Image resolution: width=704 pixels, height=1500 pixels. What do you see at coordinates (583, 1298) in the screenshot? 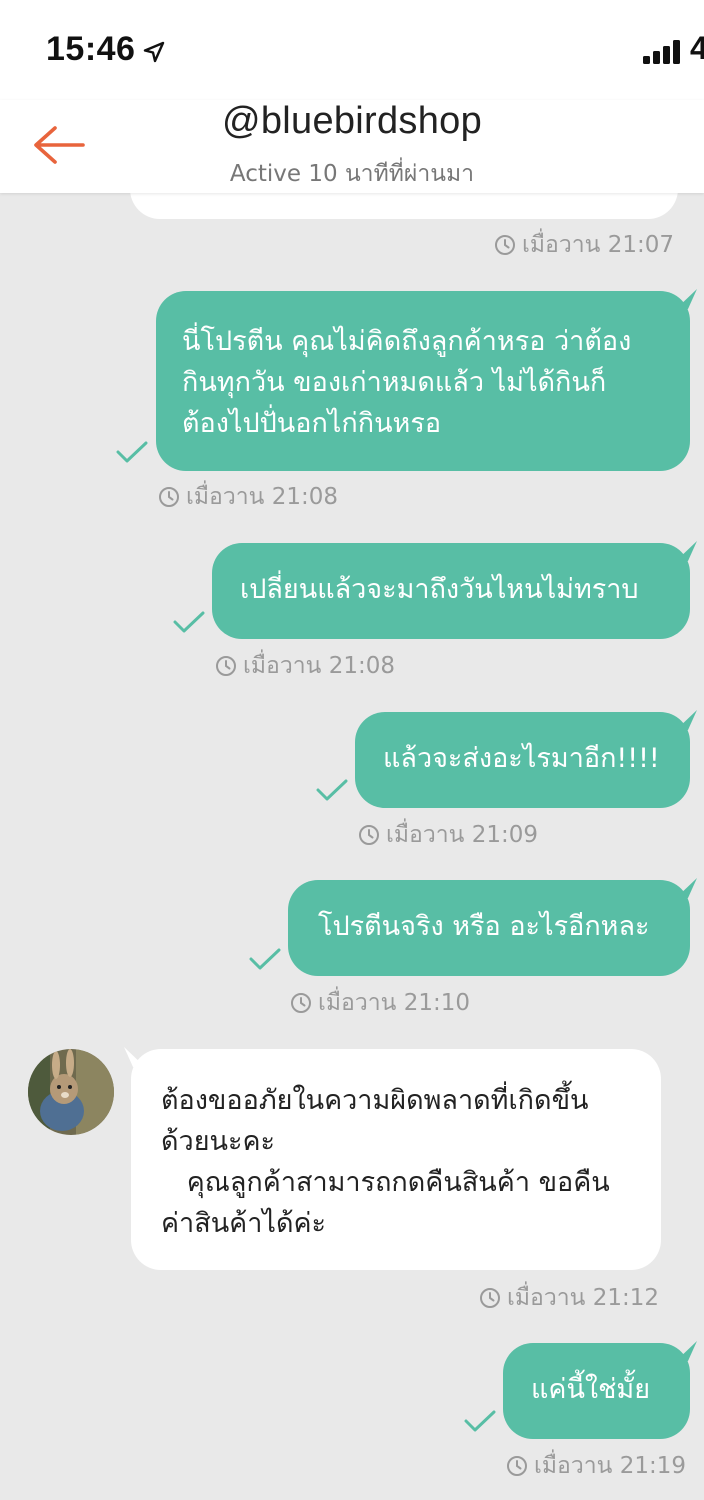
I see `timestamp-text: เมื่อวาน 21:12` at bounding box center [583, 1298].